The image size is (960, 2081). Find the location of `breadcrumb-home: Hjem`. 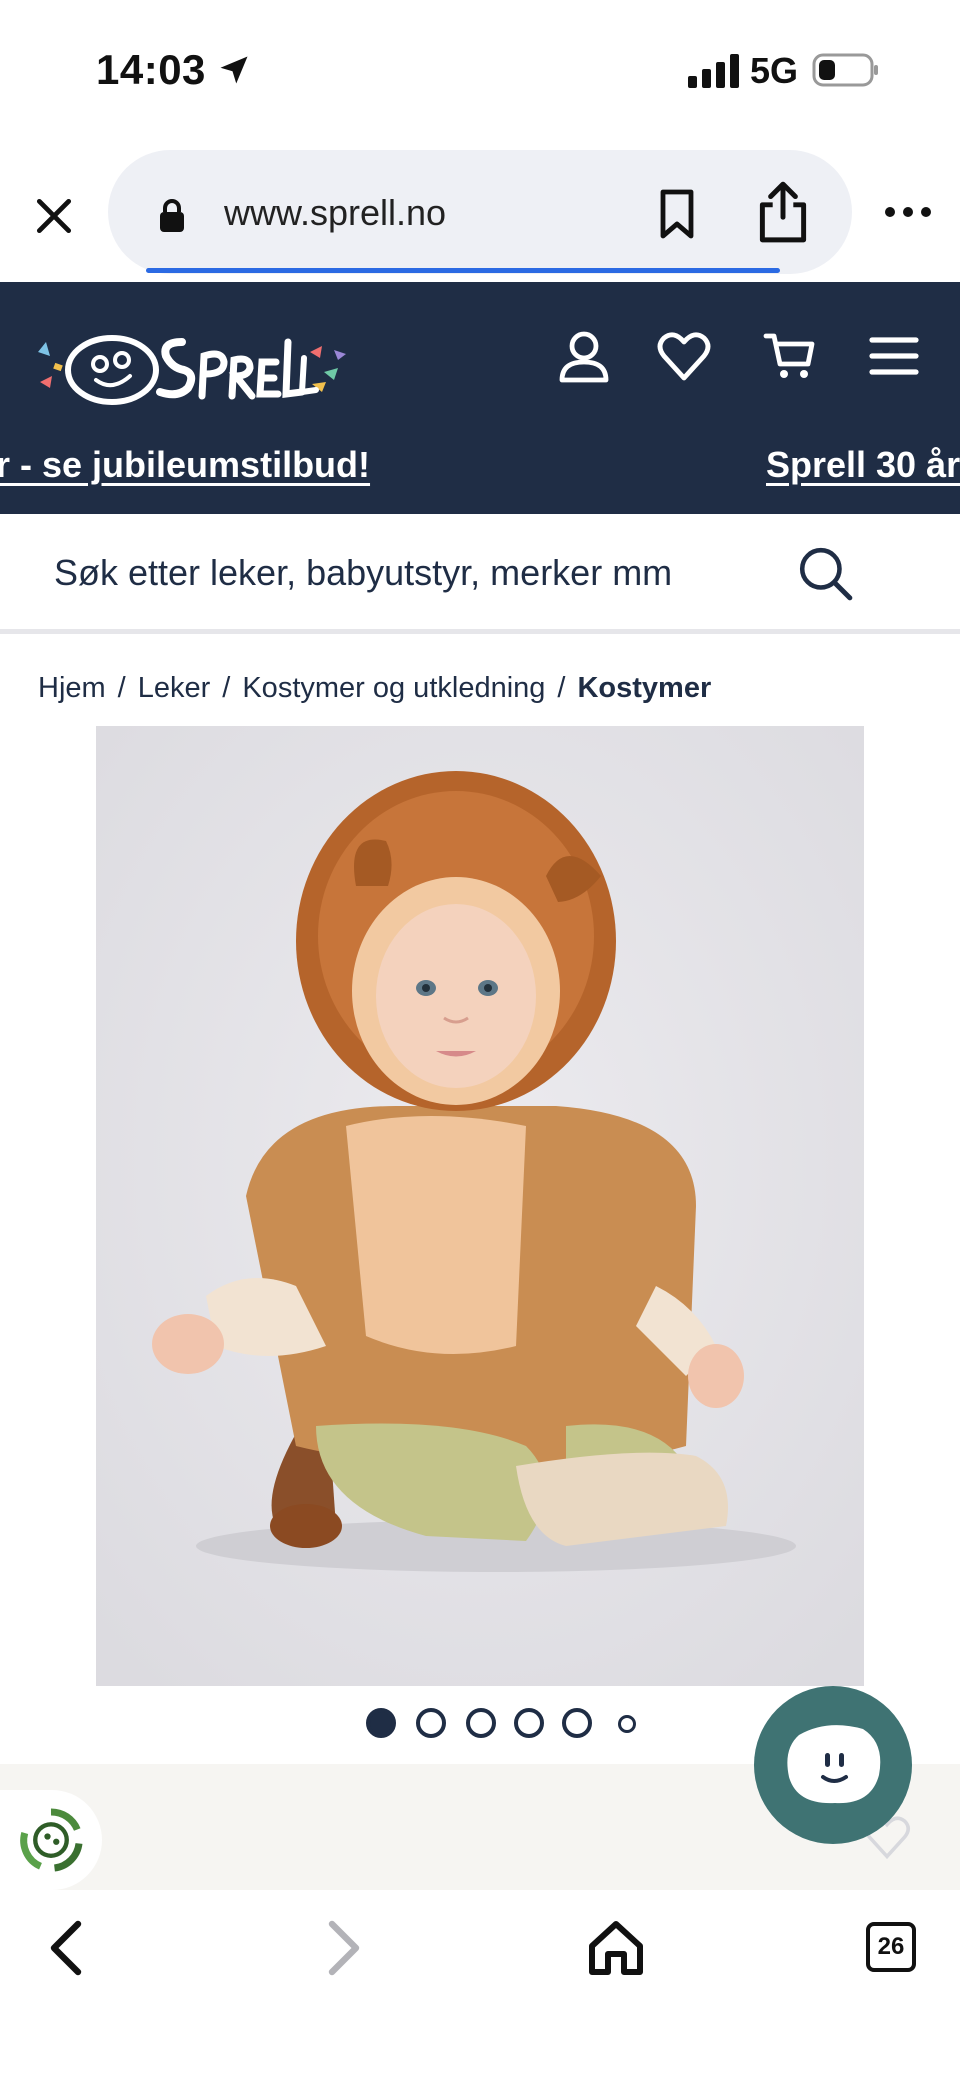

breadcrumb-home: Hjem is located at coordinates (72, 688).